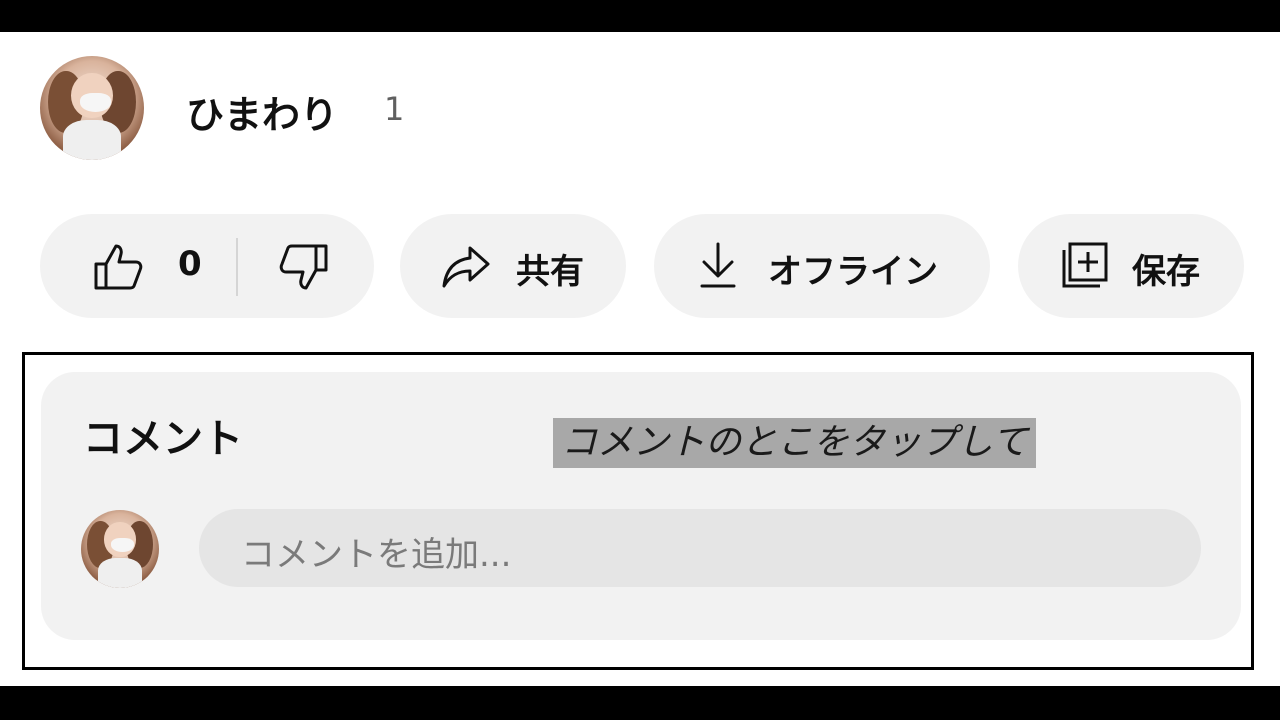 The width and height of the screenshot is (1280, 720). I want to click on download-button: オフライン, so click(822, 266).